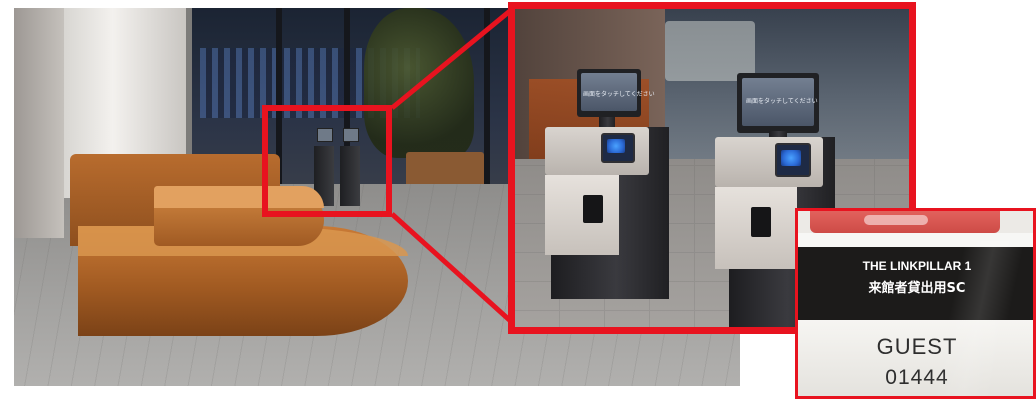 This screenshot has height=399, width=1036. I want to click on right-kiosk-monitor: 画面をタッチしてください, so click(778, 103).